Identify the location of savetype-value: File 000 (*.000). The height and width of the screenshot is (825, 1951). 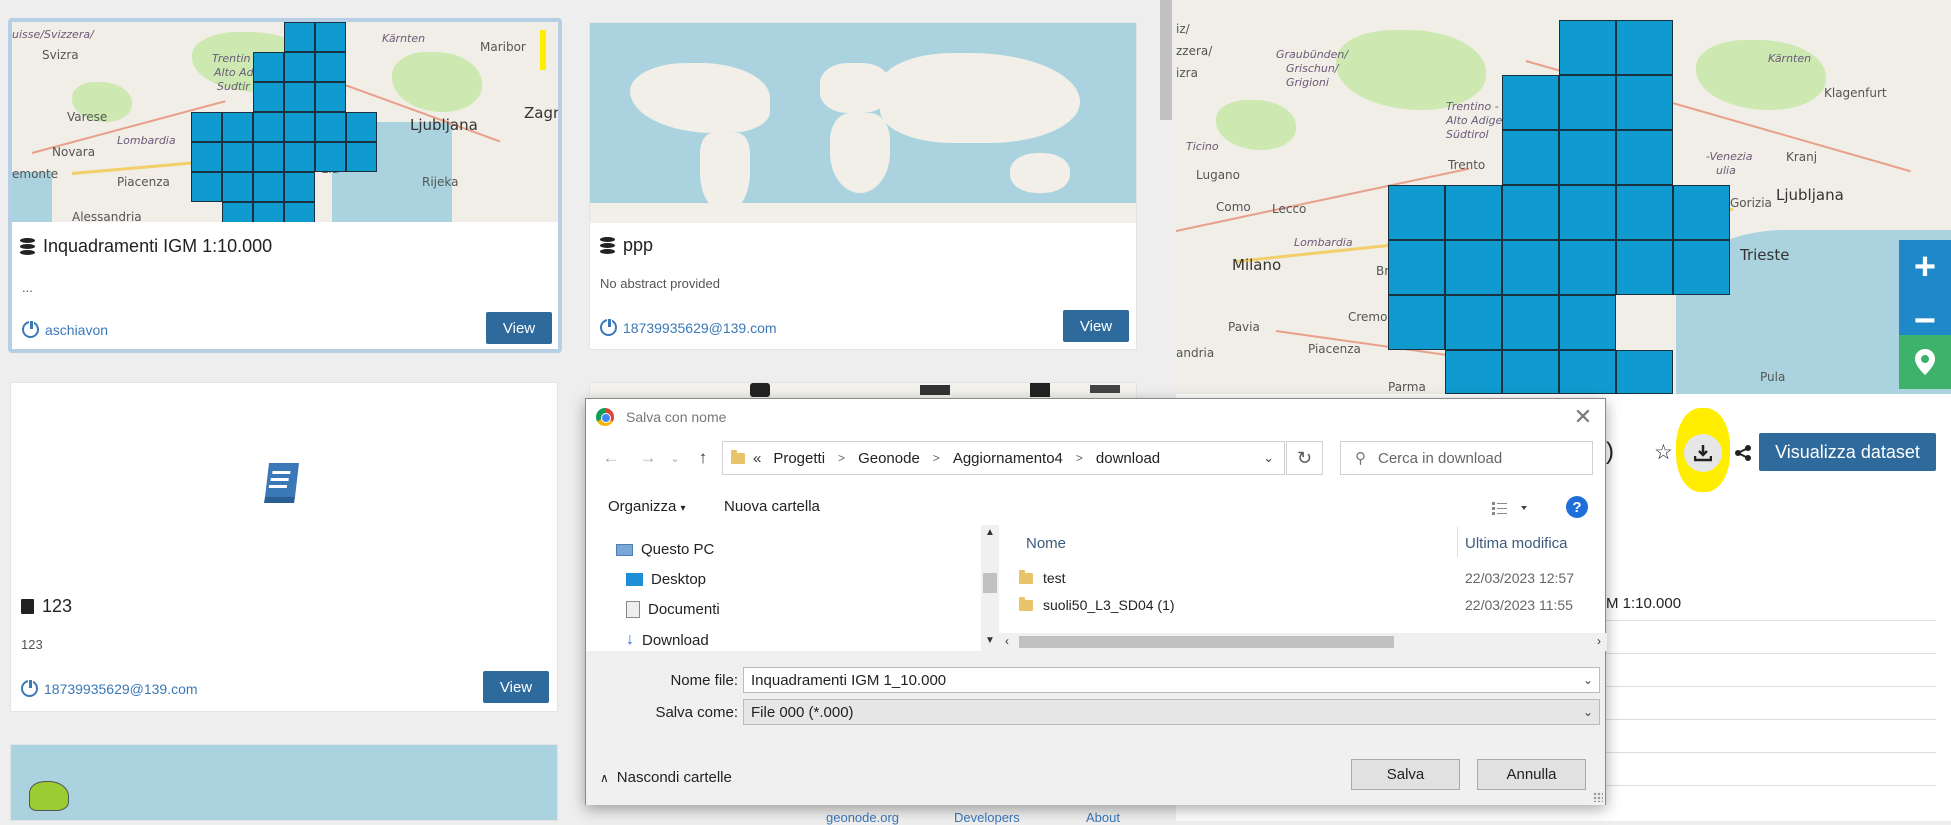
(802, 712).